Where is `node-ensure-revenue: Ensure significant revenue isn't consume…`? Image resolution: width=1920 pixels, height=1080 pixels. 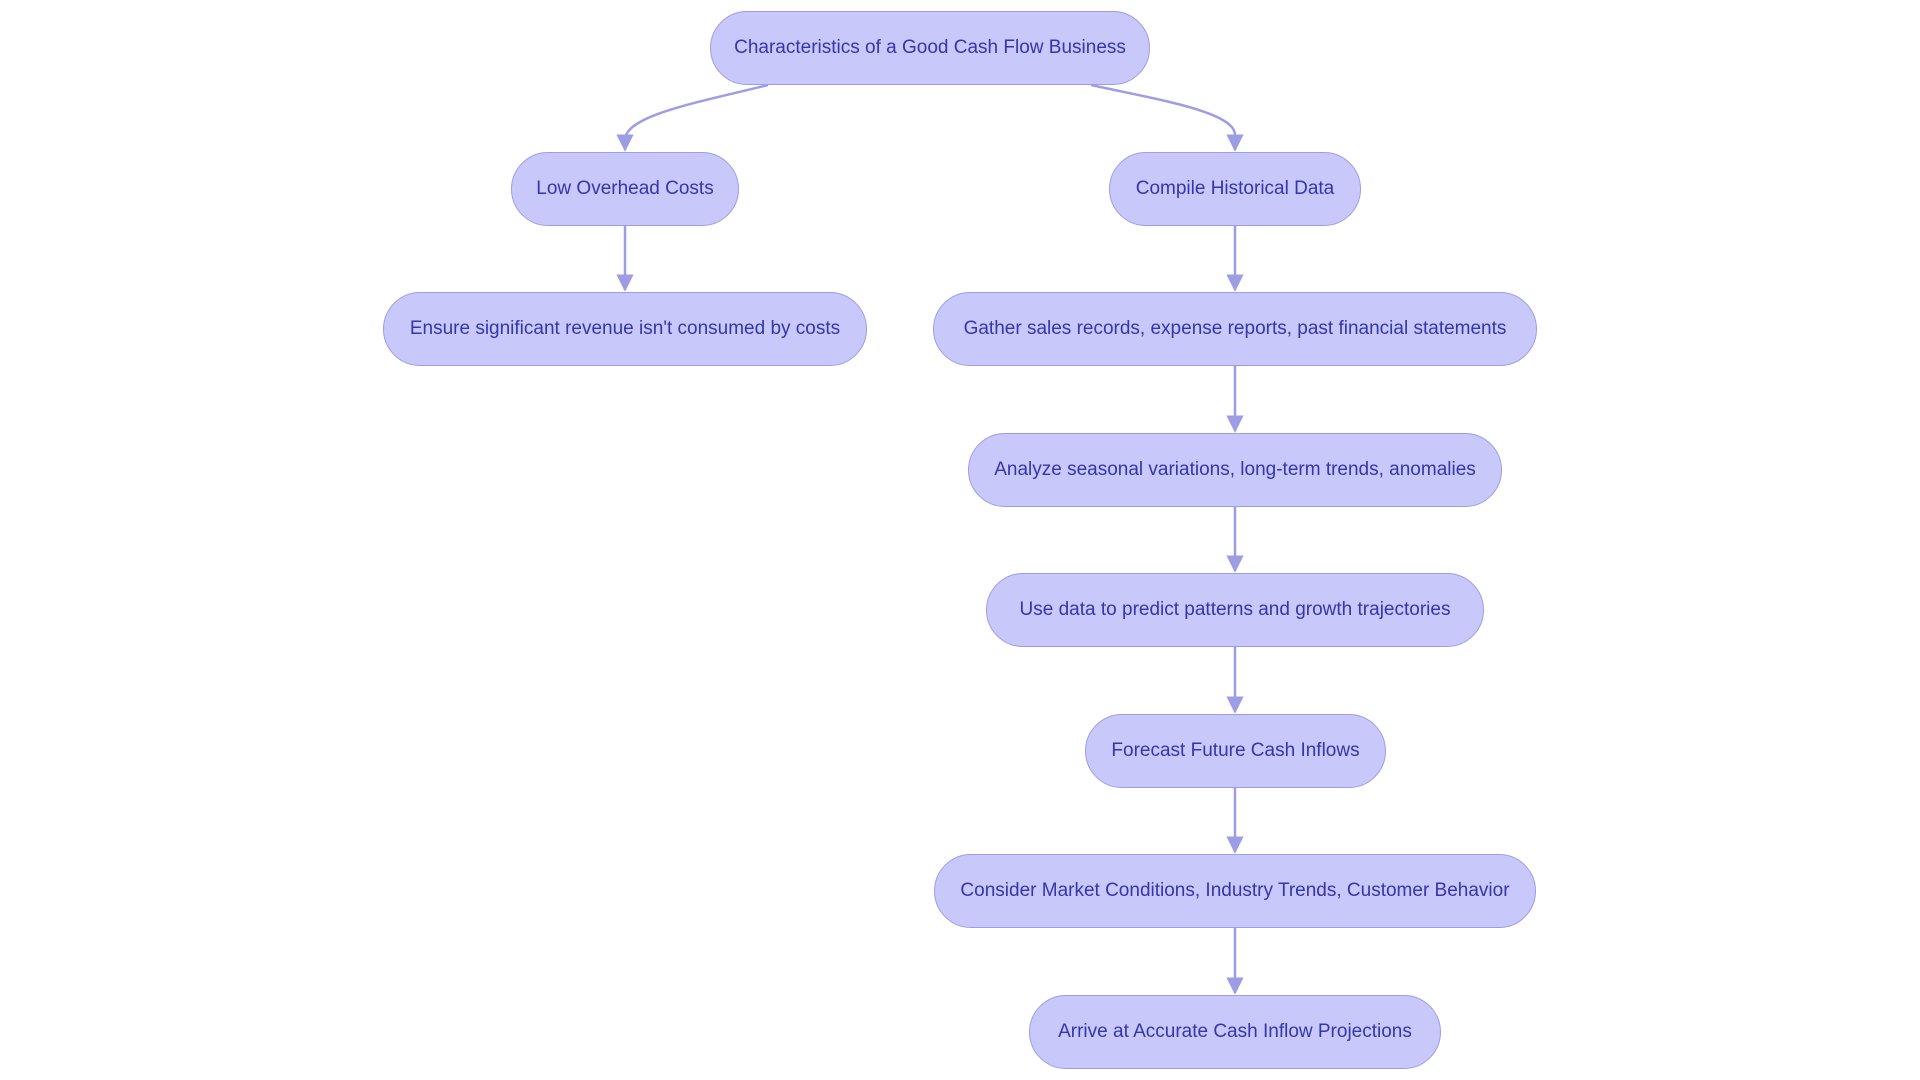 node-ensure-revenue: Ensure significant revenue isn't consume… is located at coordinates (625, 329).